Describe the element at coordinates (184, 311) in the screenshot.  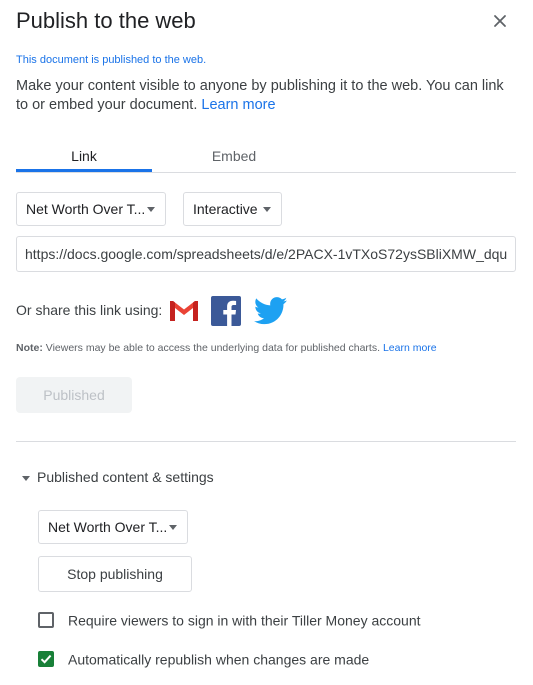
I see `gmail-icon` at that location.